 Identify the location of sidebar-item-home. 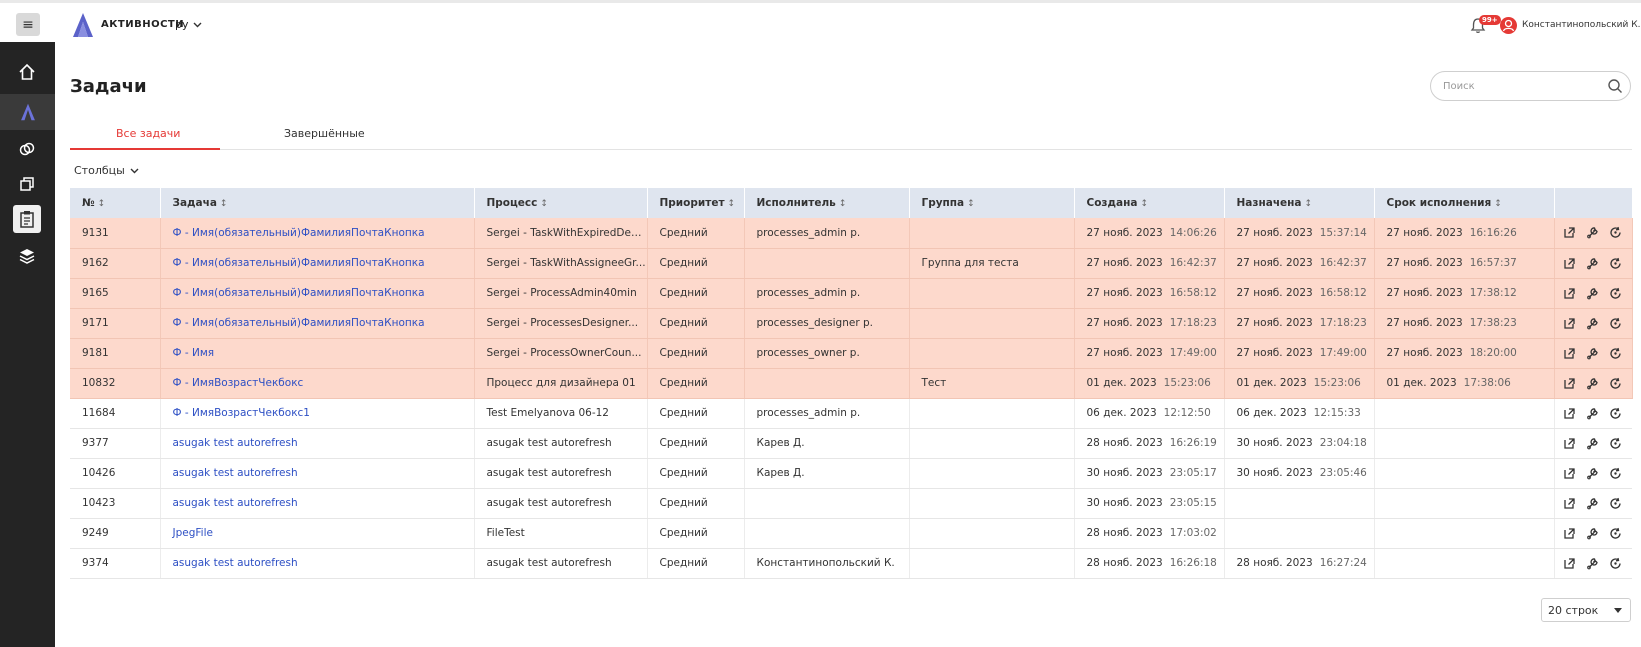
(27, 72).